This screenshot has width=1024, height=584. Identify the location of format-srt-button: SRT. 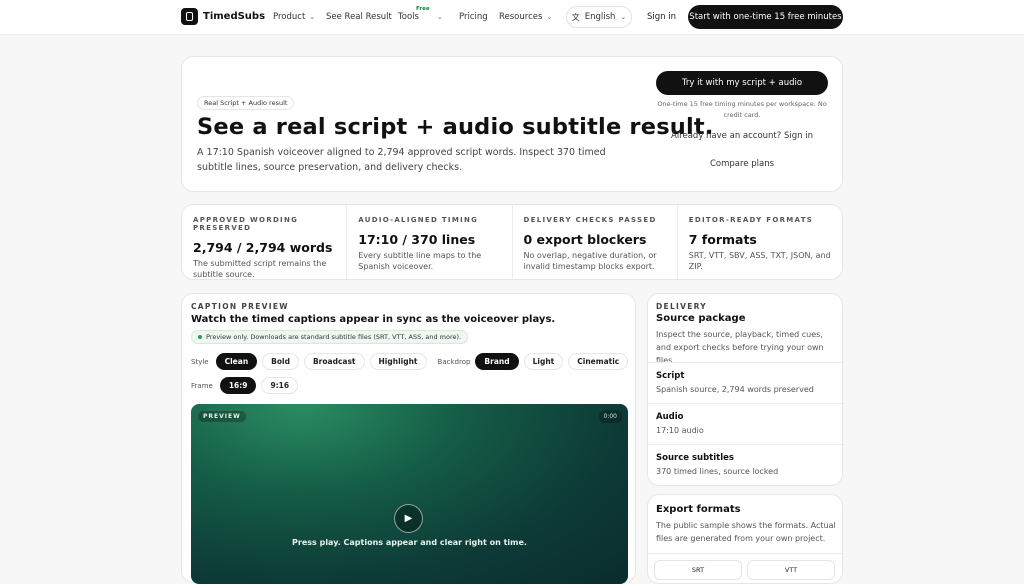
(698, 570).